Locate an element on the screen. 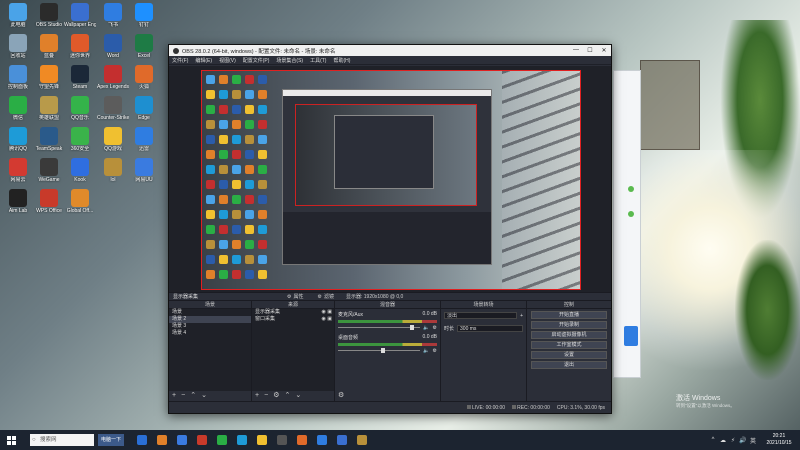 The height and width of the screenshot is (450, 800). desktop-icon: WPS Office is located at coordinates (49, 206).